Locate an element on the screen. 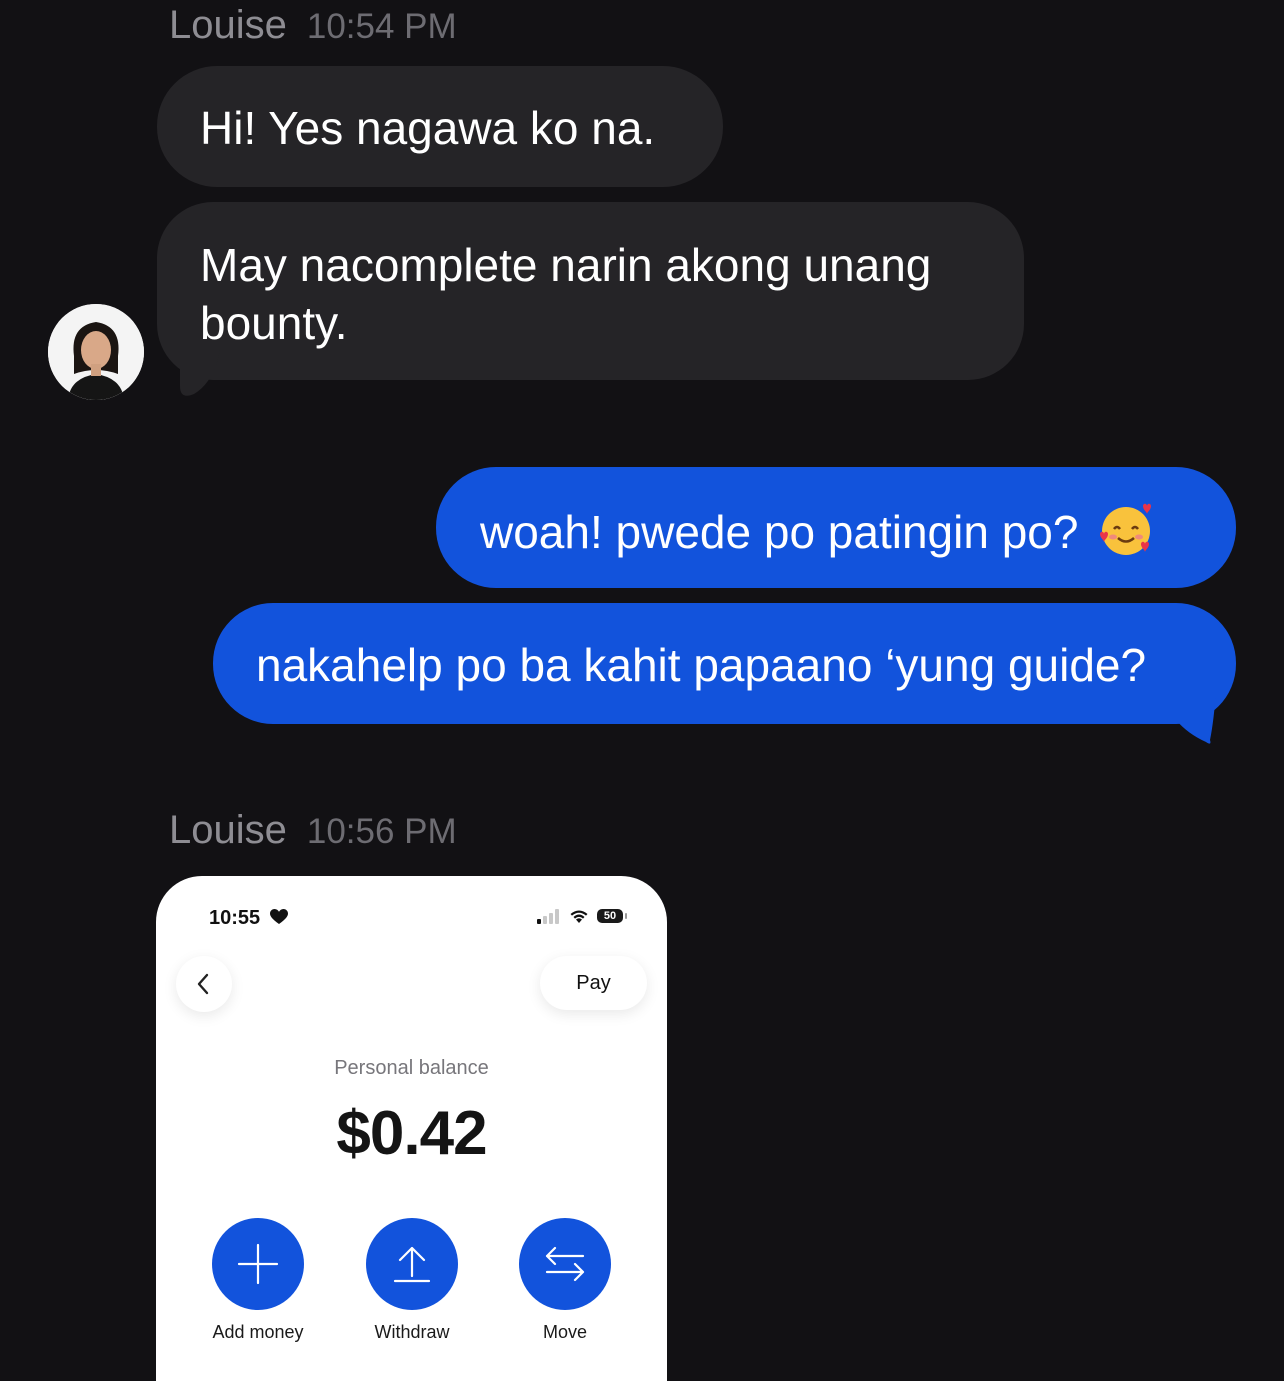  move-action: Move is located at coordinates (565, 1280).